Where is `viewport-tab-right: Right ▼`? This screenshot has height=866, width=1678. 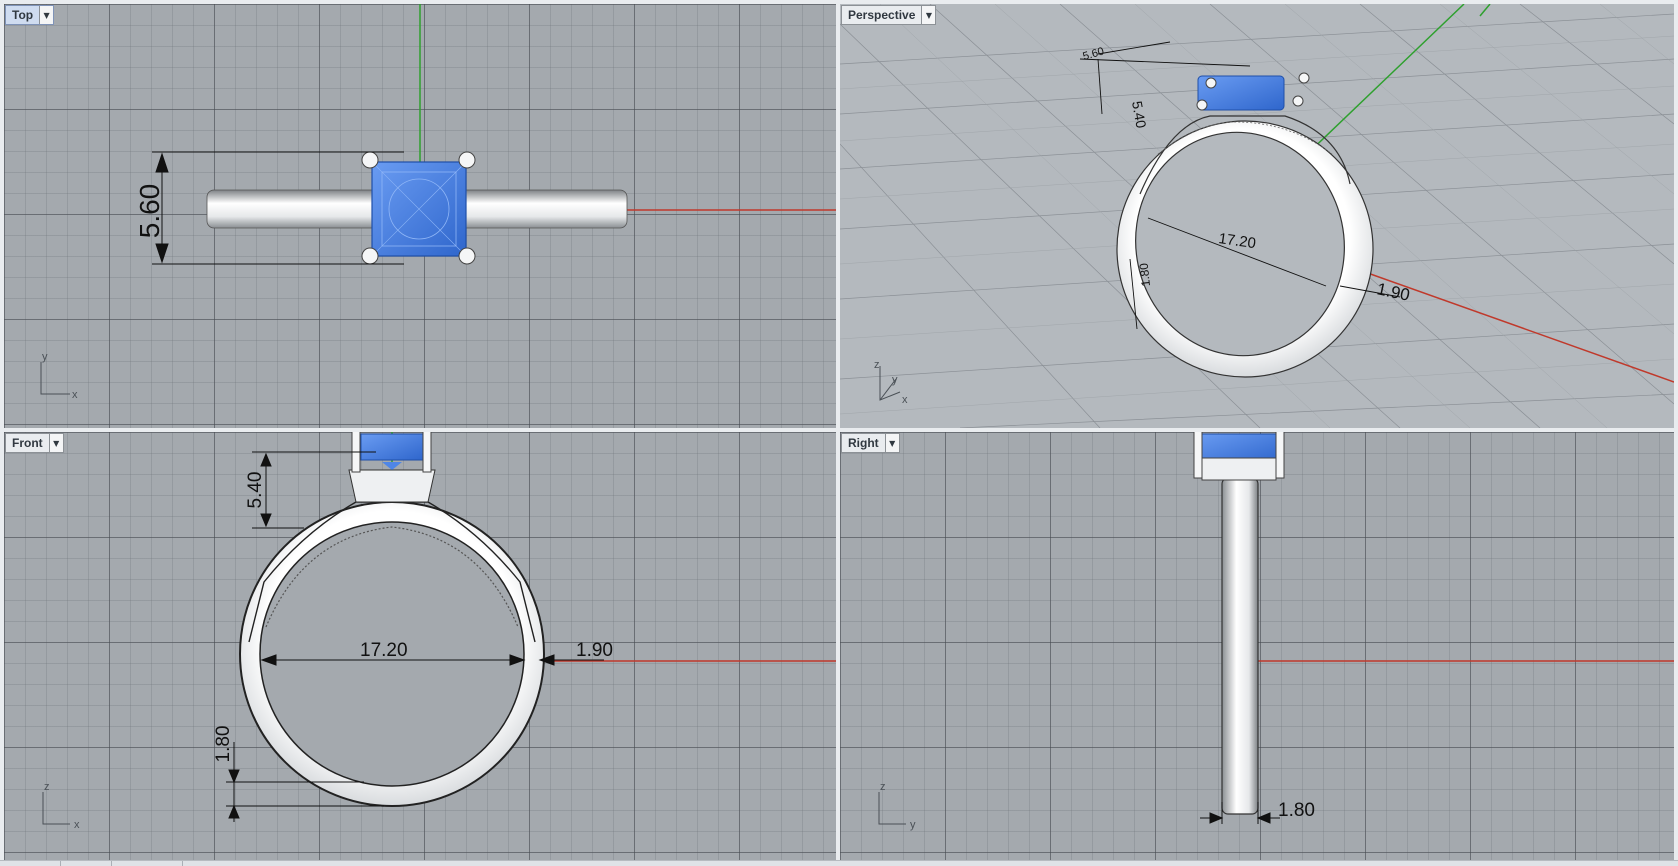 viewport-tab-right: Right ▼ is located at coordinates (870, 443).